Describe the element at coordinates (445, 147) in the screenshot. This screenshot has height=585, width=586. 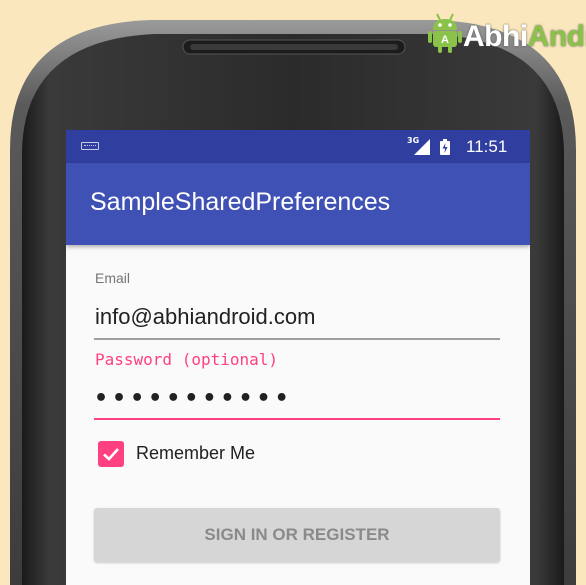
I see `battery-icon` at that location.